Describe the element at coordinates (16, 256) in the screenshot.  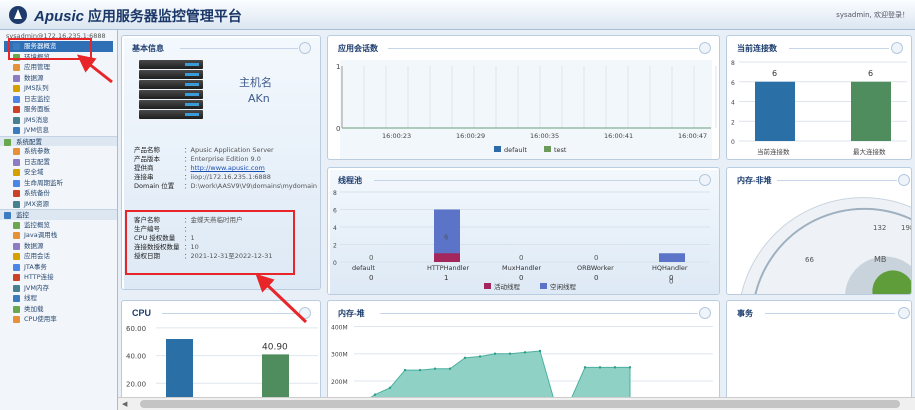
I see `session-icon` at that location.